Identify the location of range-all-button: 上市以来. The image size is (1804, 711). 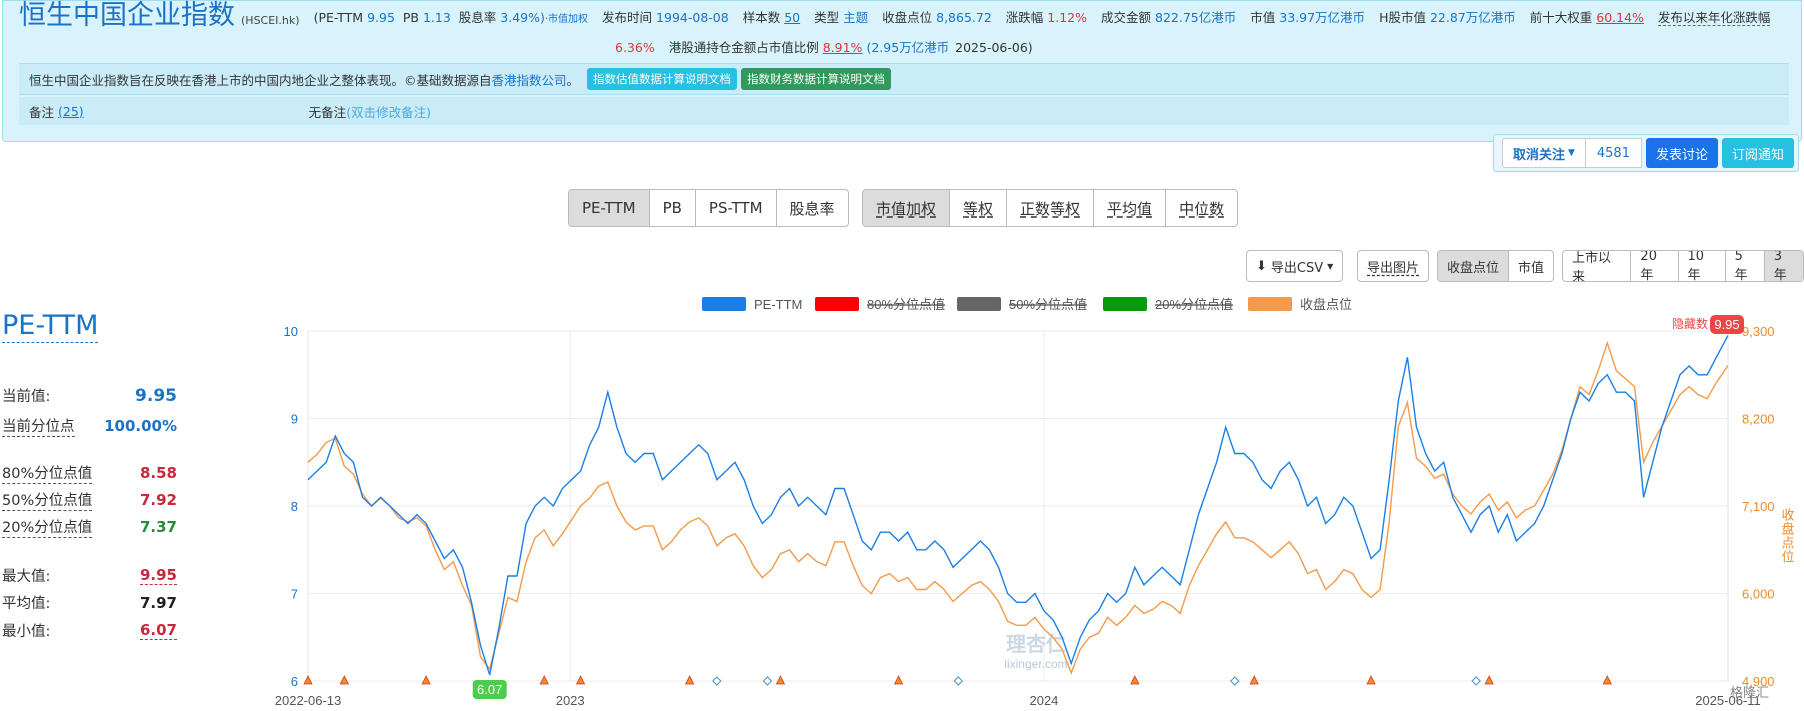
(1597, 266).